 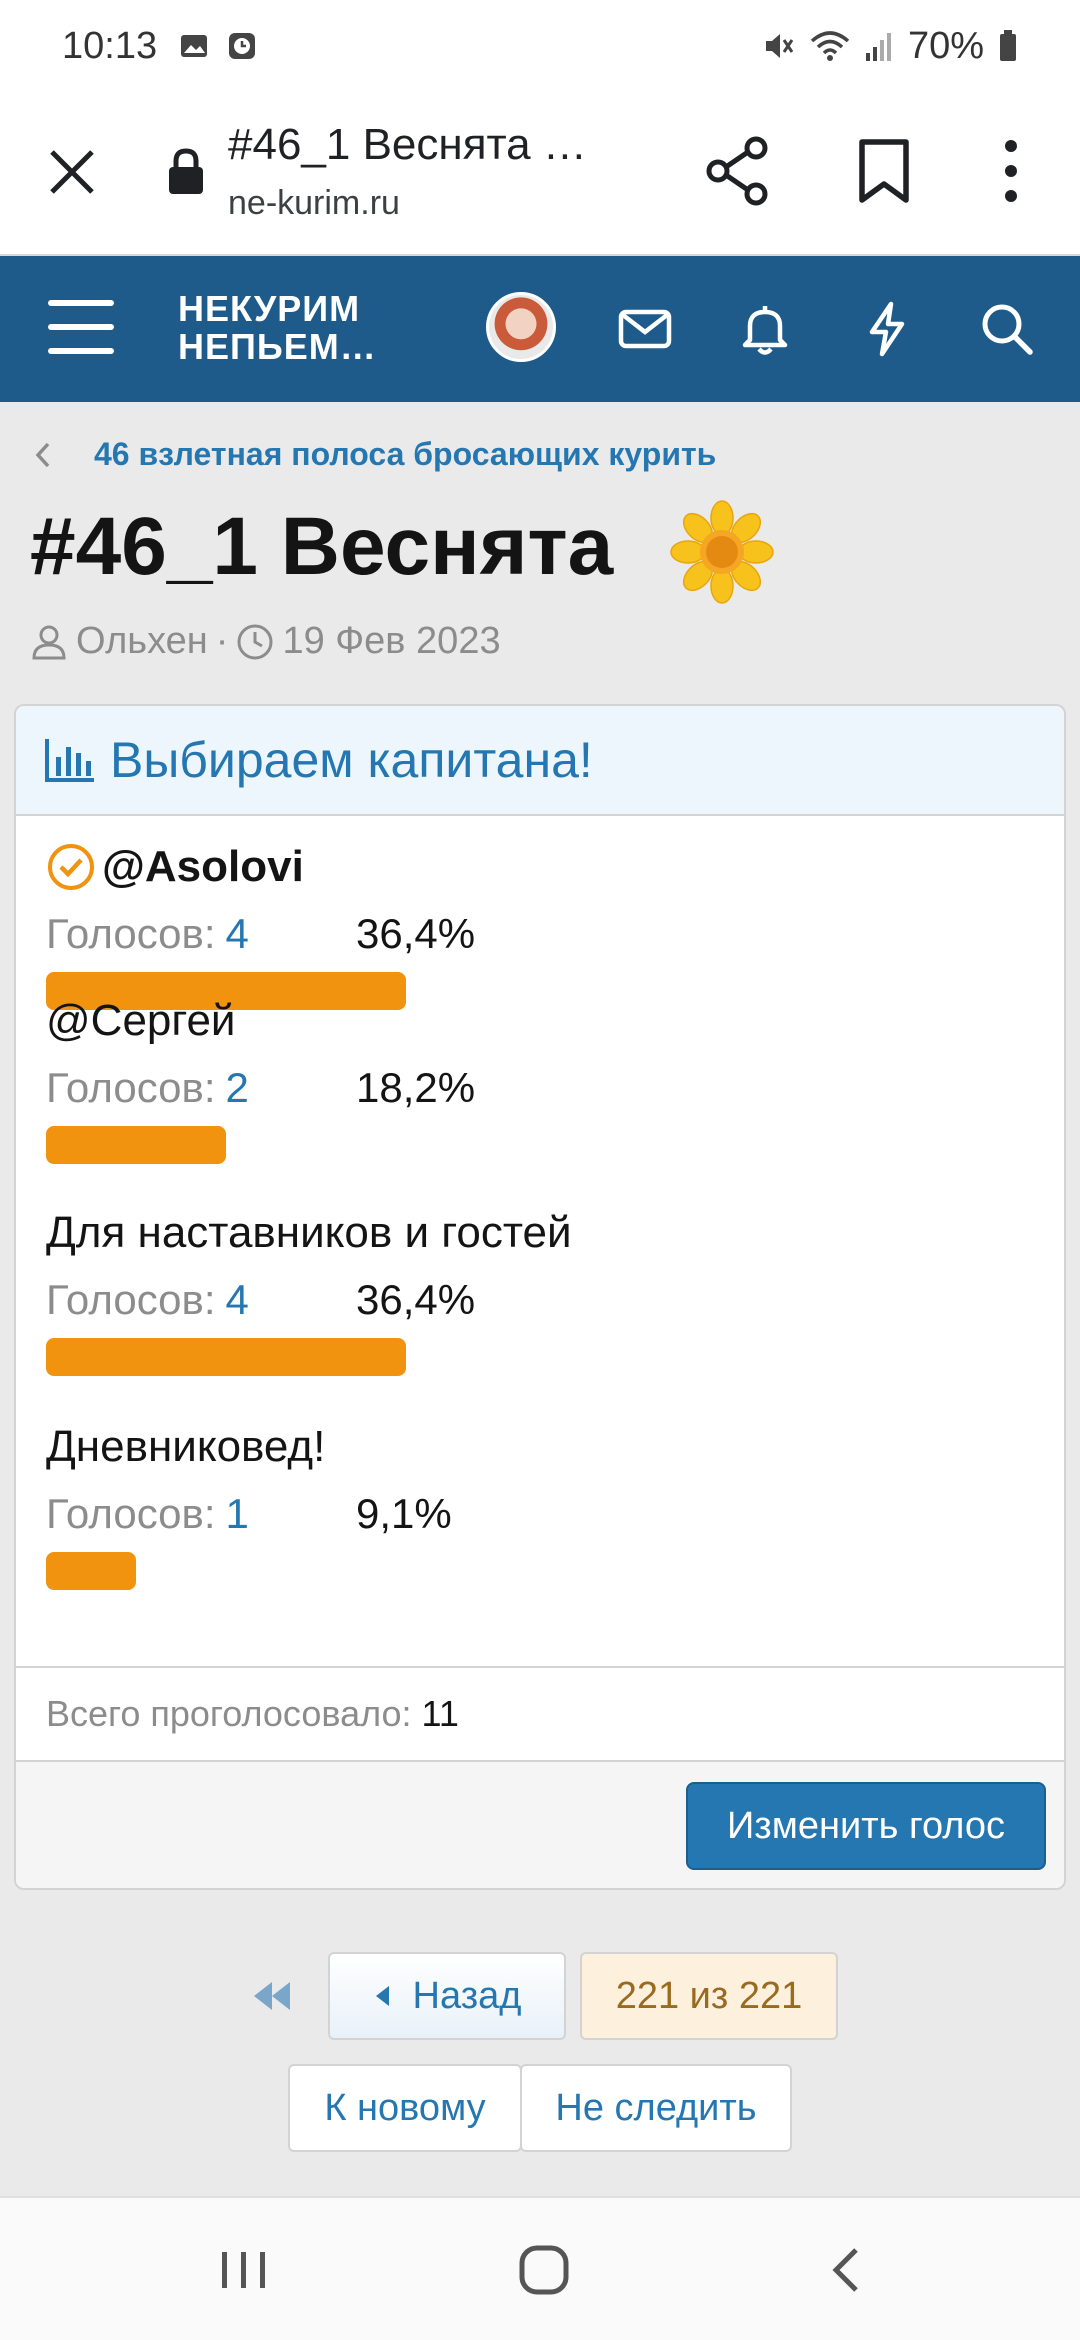 I want to click on gallery-icon, so click(x=194, y=46).